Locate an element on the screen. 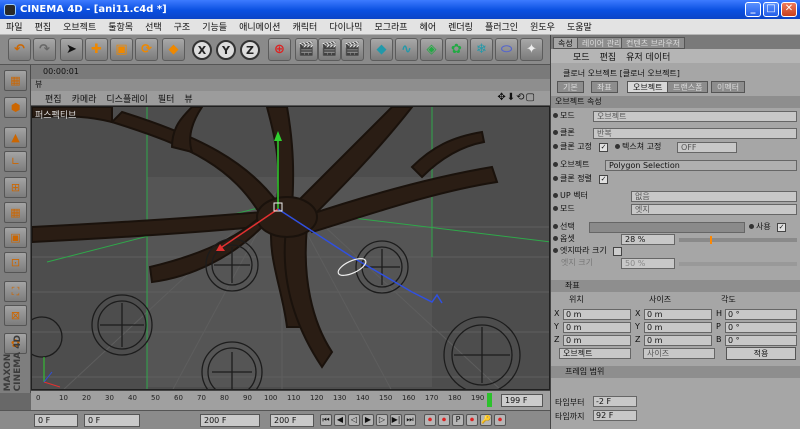 This screenshot has width=800, height=429. mode-dropdown: 오브젝트 is located at coordinates (695, 116).